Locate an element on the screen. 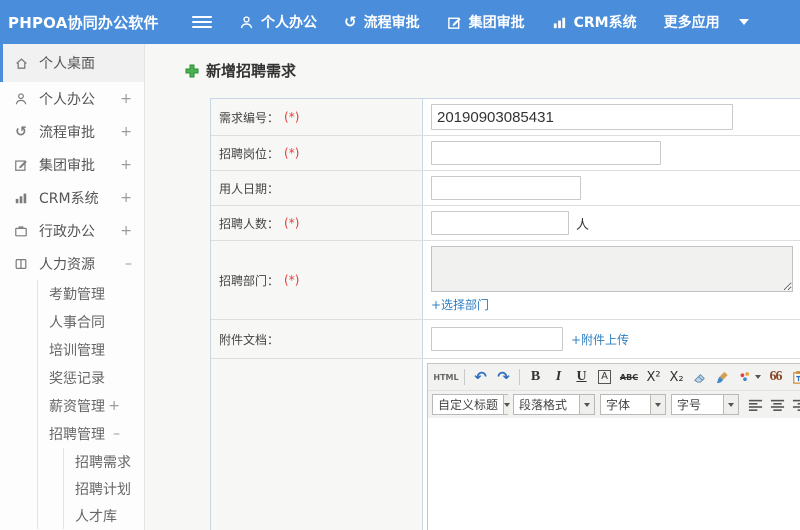  sidebar-item-label: 招聘需求 is located at coordinates (103, 462).